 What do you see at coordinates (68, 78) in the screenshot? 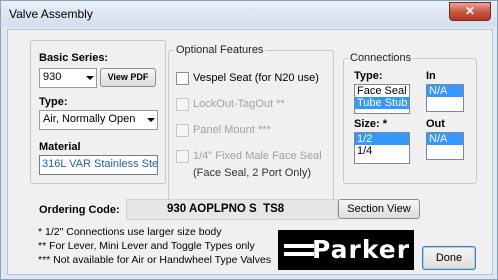
I see `basic-series-dropdown: 930` at bounding box center [68, 78].